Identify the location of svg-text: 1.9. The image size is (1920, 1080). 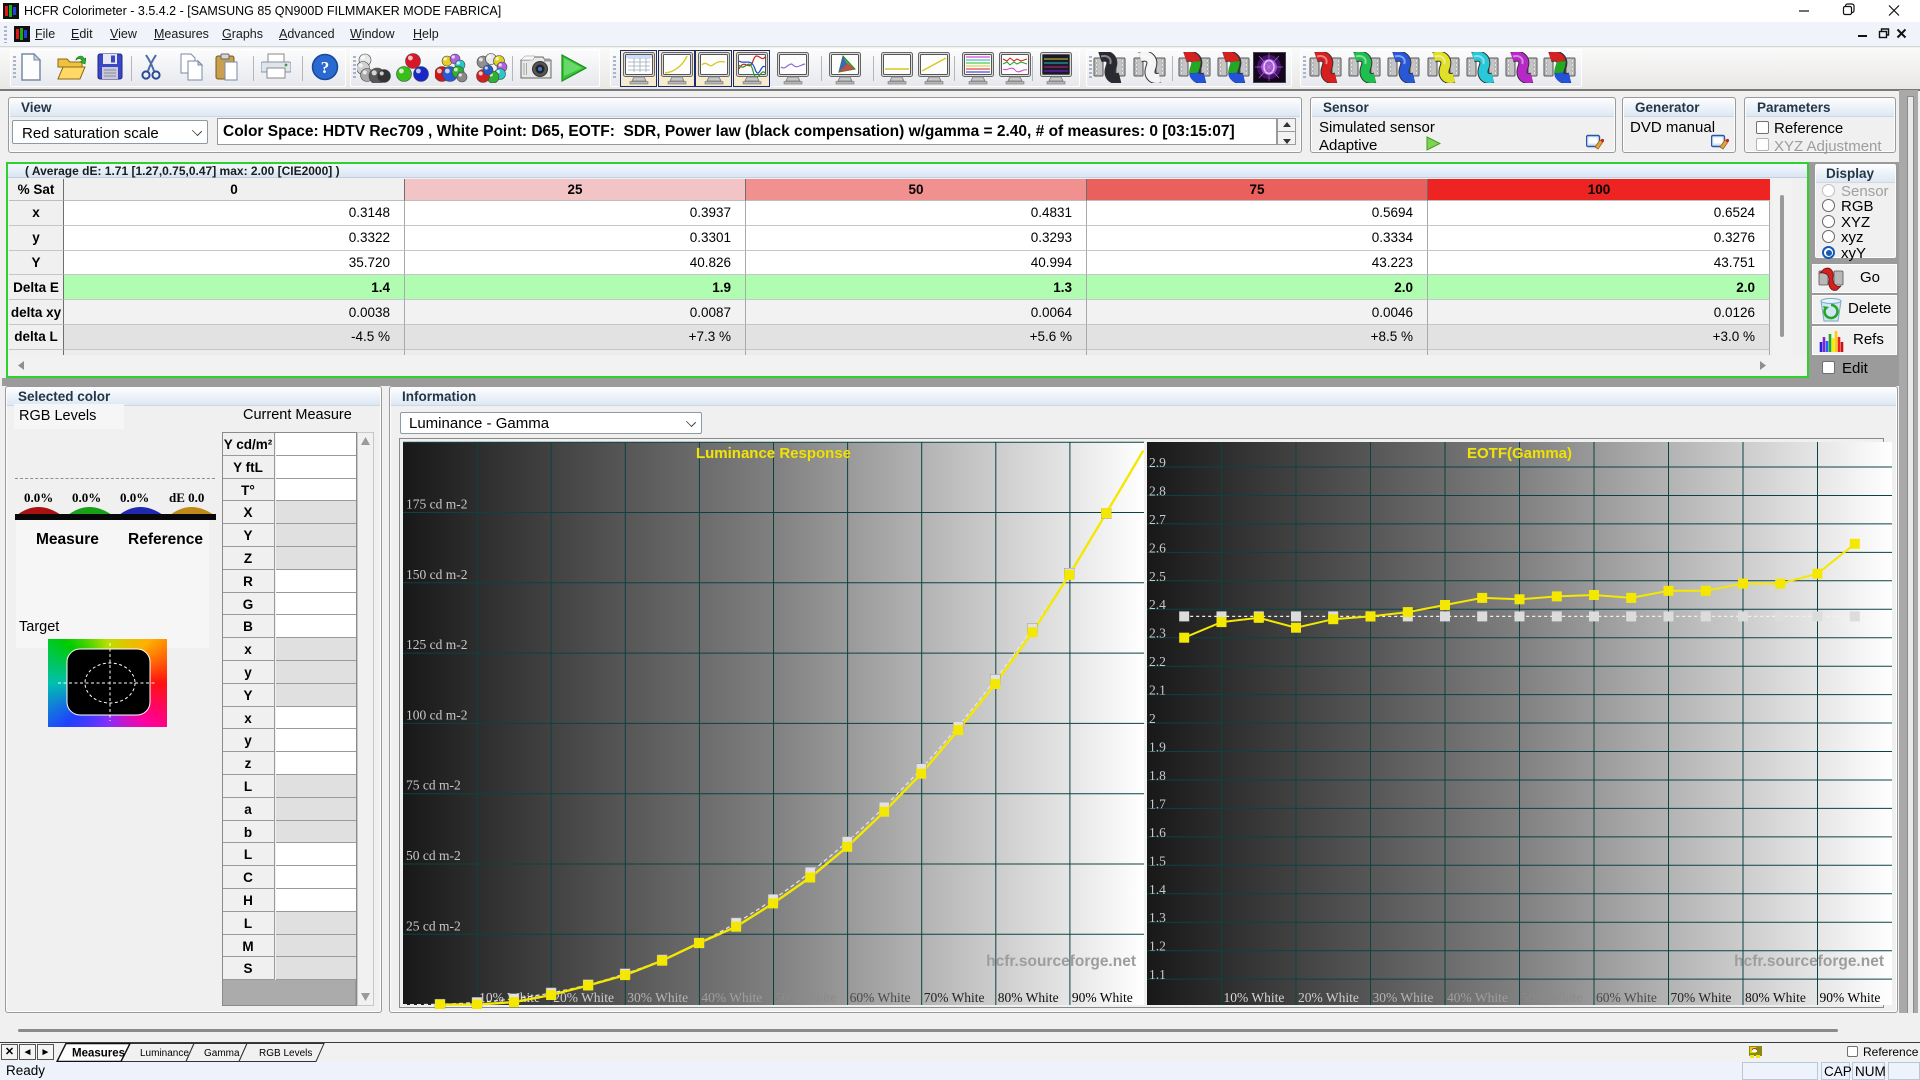
(1157, 747).